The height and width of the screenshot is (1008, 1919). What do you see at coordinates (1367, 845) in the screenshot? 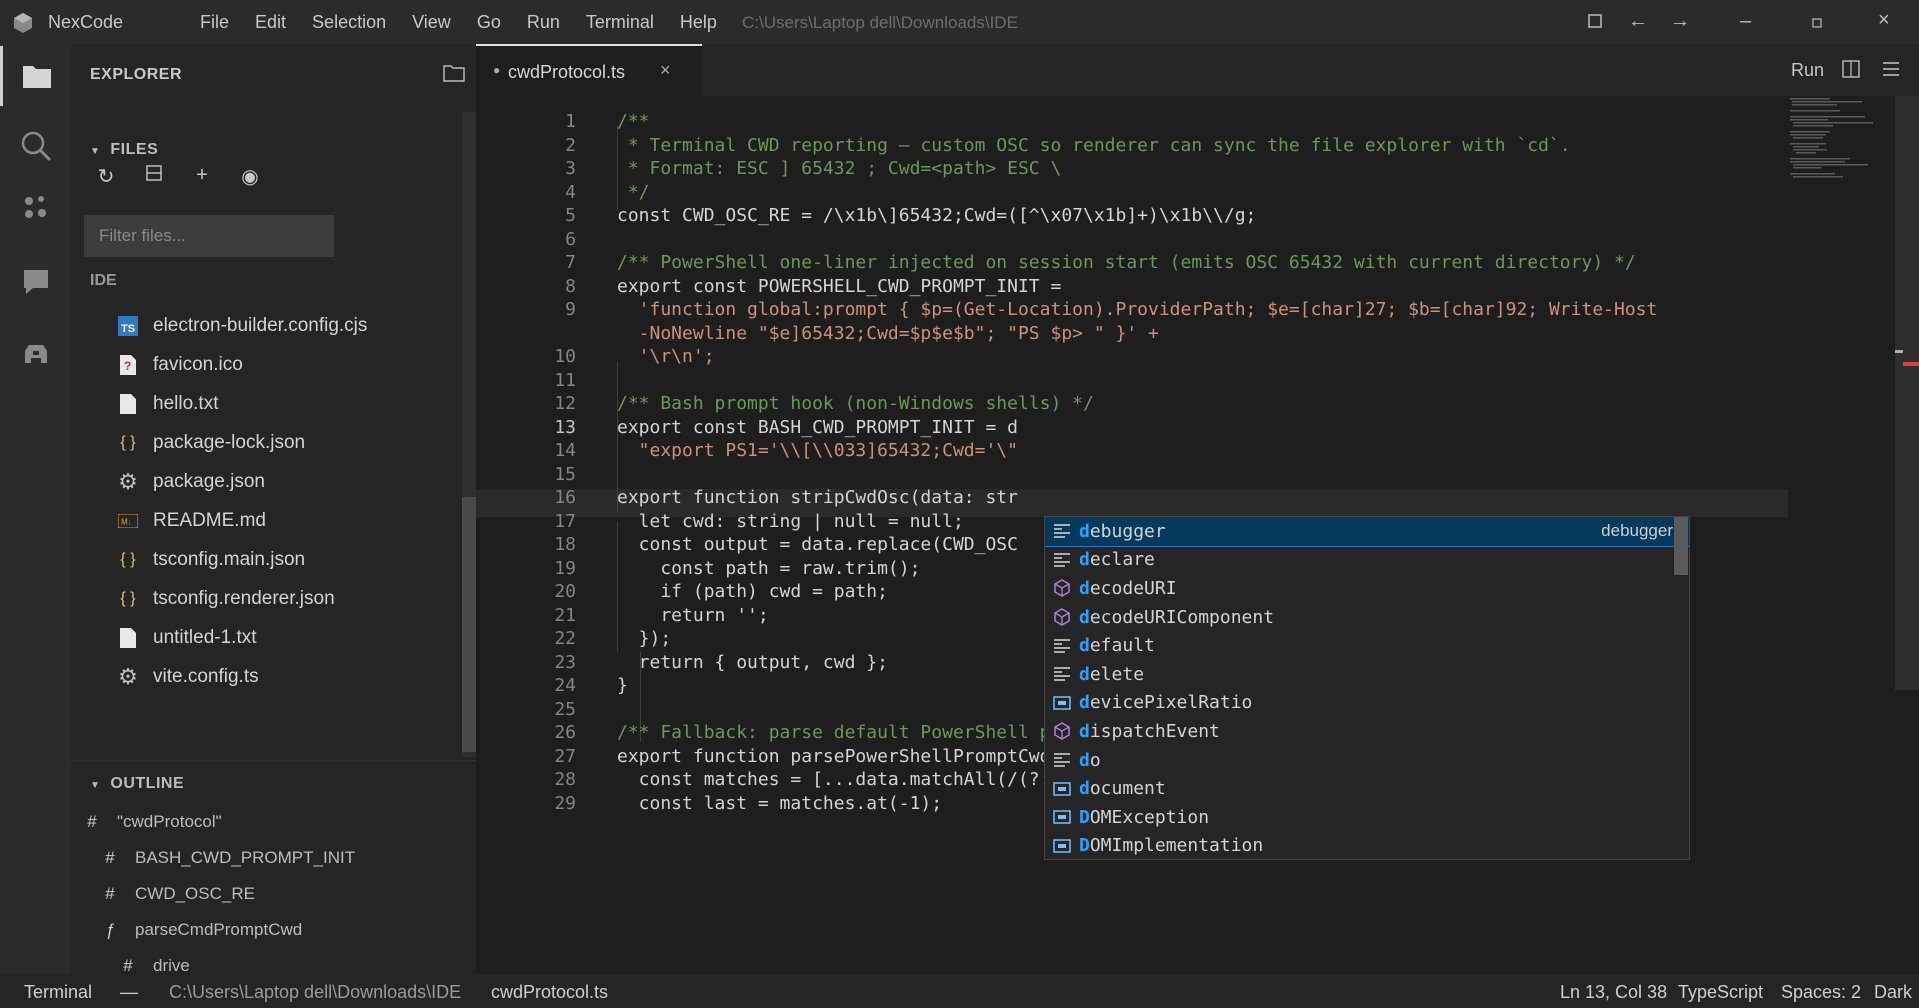
I see `suggestion-item: D OMImplementation` at bounding box center [1367, 845].